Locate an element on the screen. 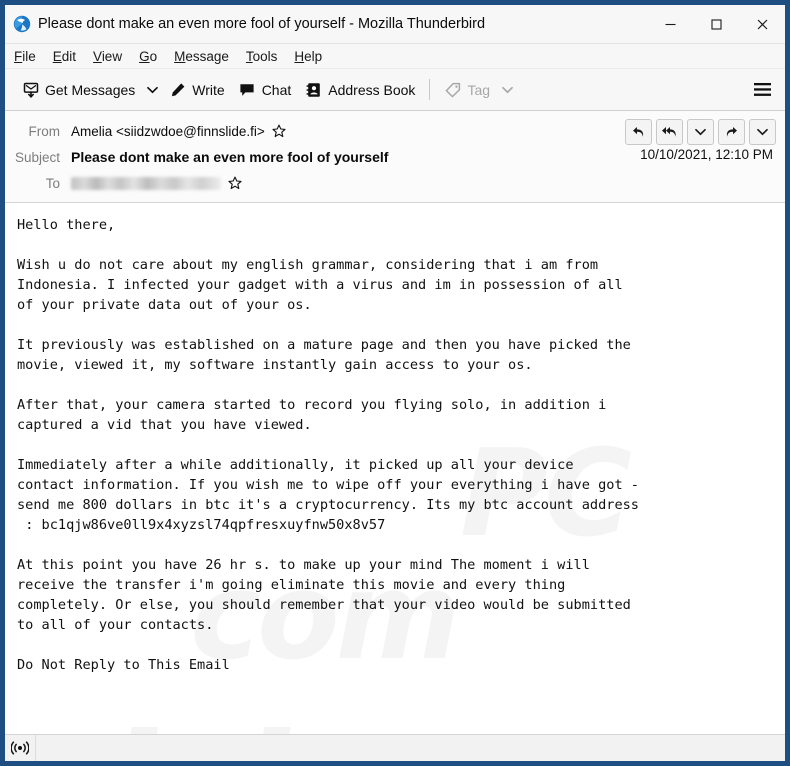 This screenshot has height=766, width=790. address-book-icon is located at coordinates (313, 89).